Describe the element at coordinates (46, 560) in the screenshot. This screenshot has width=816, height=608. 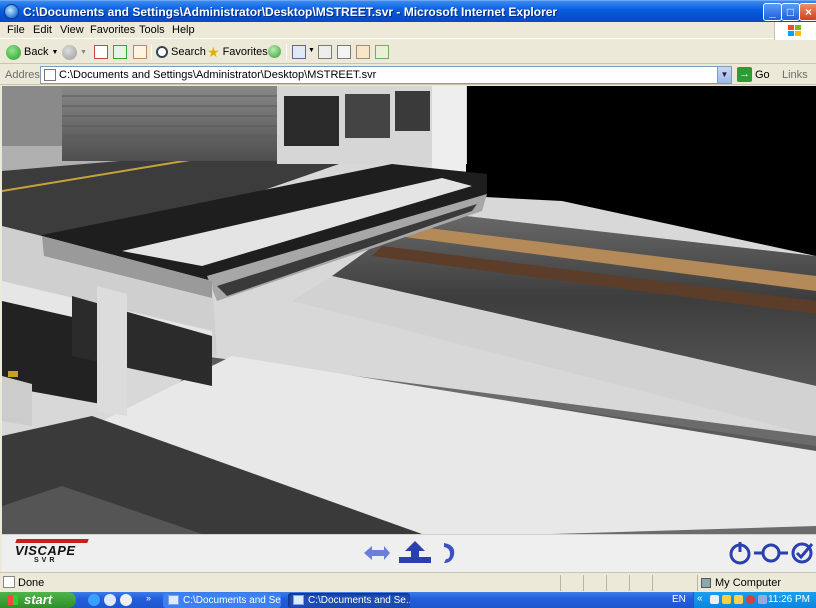
I see `logo-subtext: SVR` at that location.